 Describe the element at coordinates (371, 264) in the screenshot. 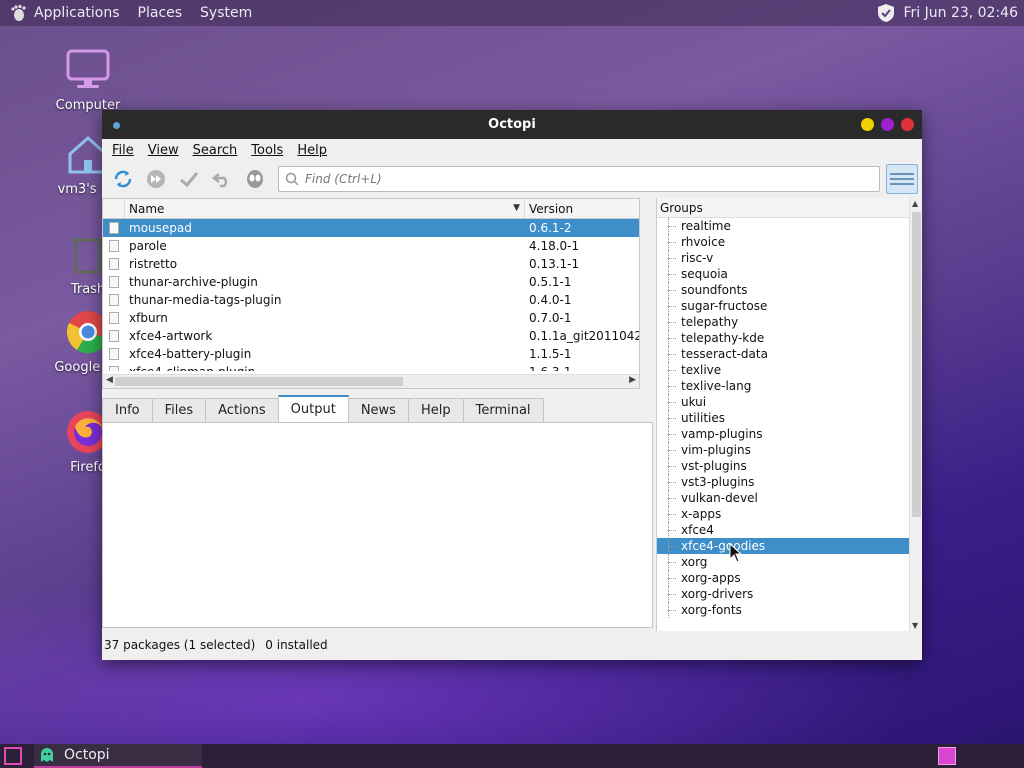

I see `table-row: ristretto 0.13.1-1` at that location.